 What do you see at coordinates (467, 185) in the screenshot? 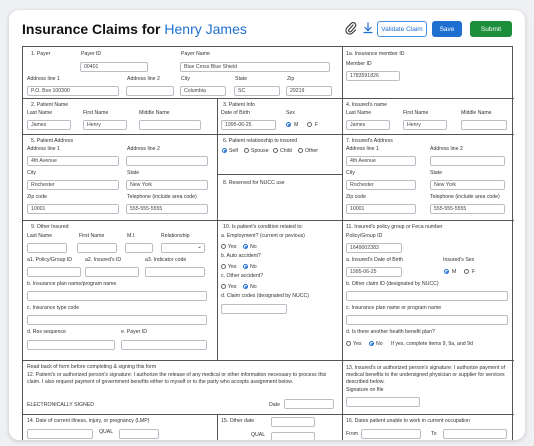
I see `insured-state-input: New York` at bounding box center [467, 185].